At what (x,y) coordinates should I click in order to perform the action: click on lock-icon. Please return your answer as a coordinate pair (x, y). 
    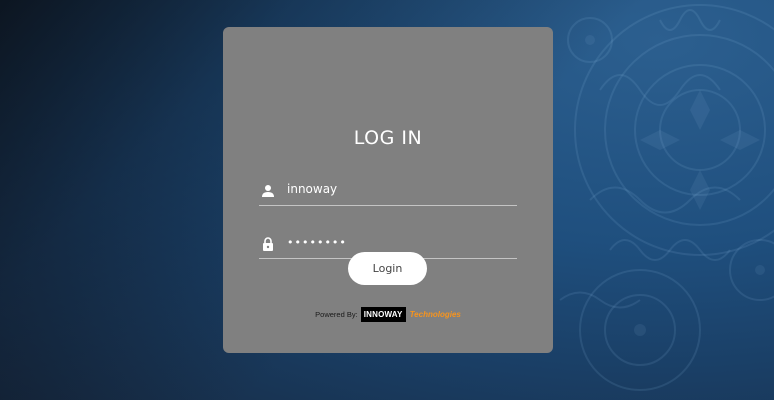
    Looking at the image, I should click on (268, 244).